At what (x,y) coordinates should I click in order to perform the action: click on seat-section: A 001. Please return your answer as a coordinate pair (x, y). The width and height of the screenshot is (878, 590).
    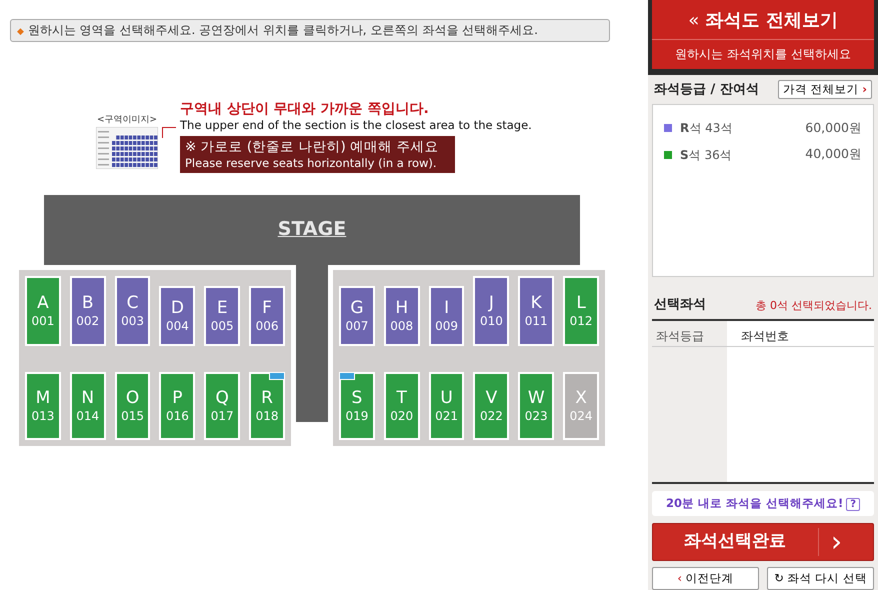
    Looking at the image, I should click on (43, 311).